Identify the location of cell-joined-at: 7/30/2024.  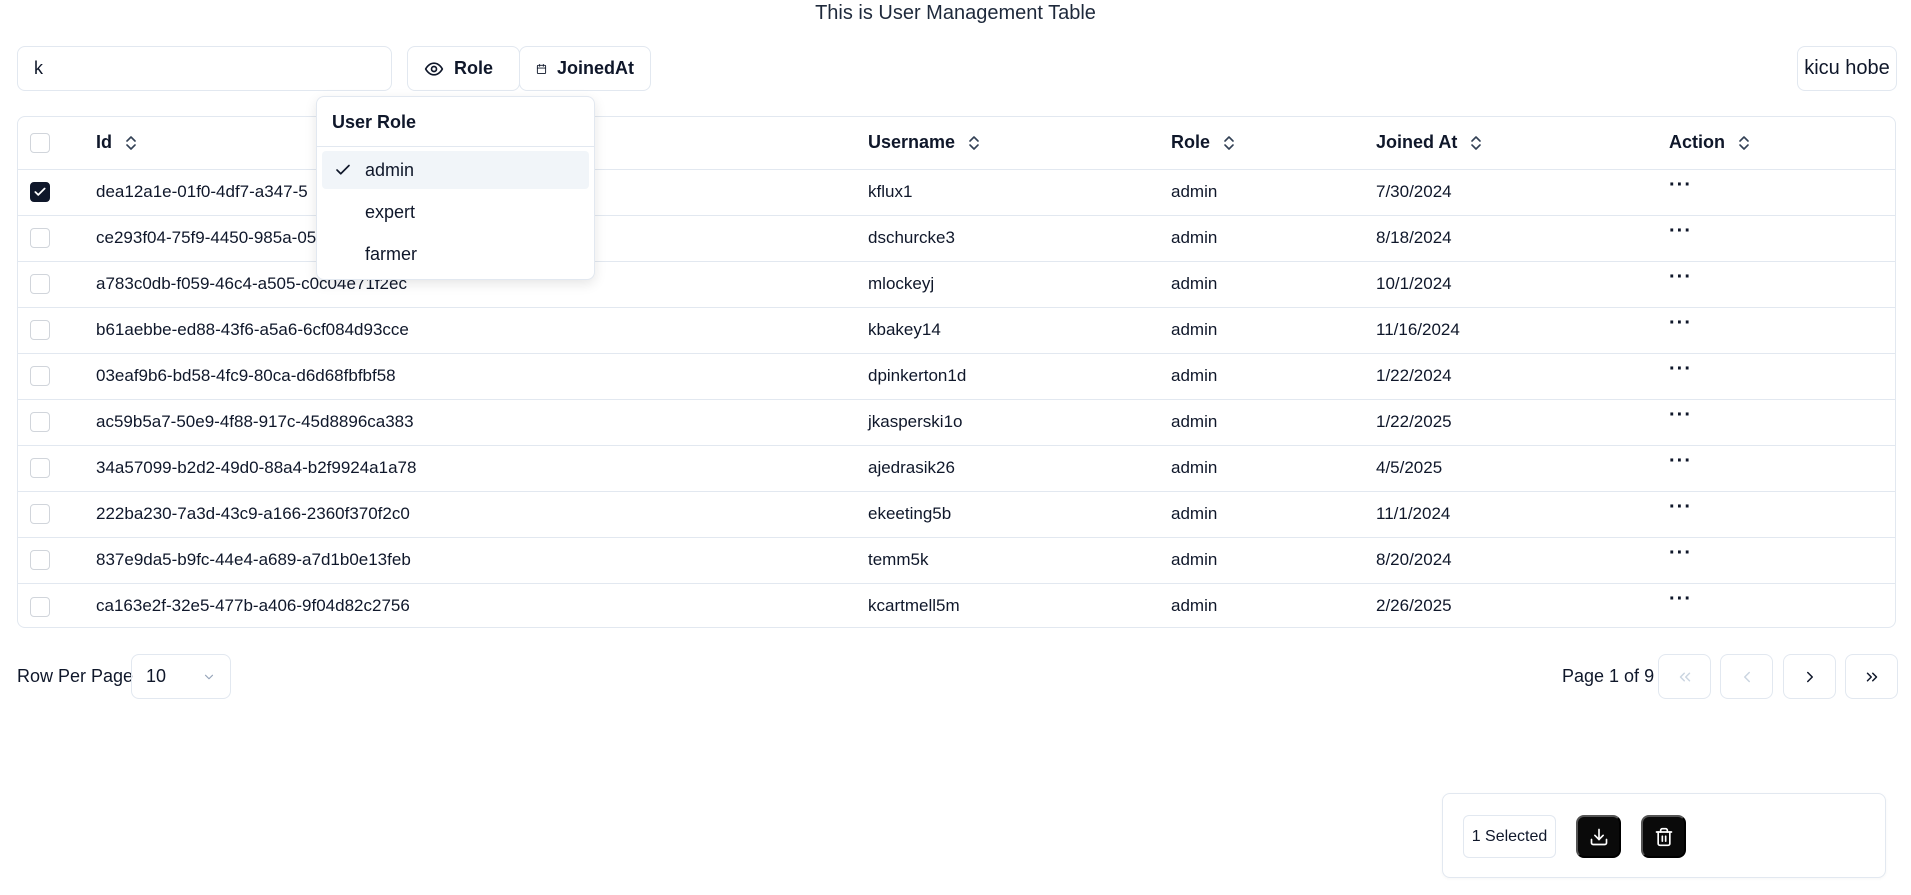
(1414, 191).